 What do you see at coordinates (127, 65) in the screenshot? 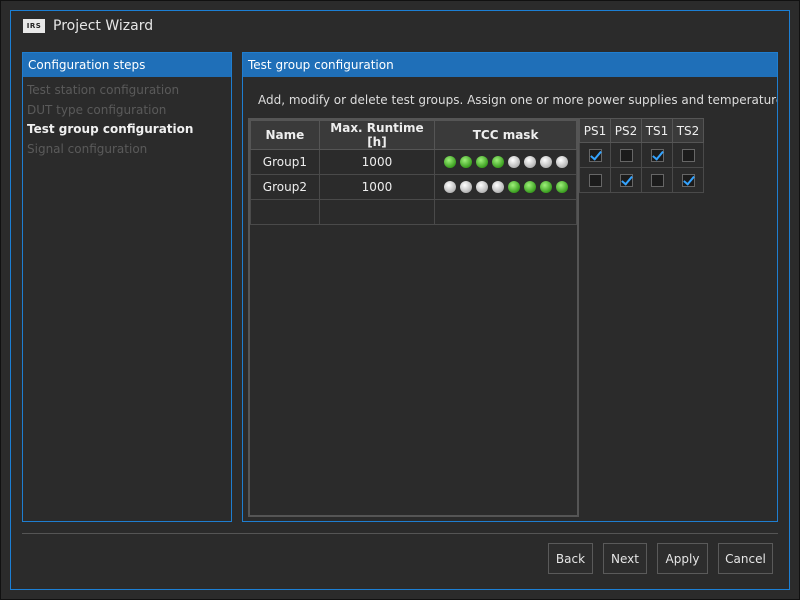
I see `steps-header: Configuration steps` at bounding box center [127, 65].